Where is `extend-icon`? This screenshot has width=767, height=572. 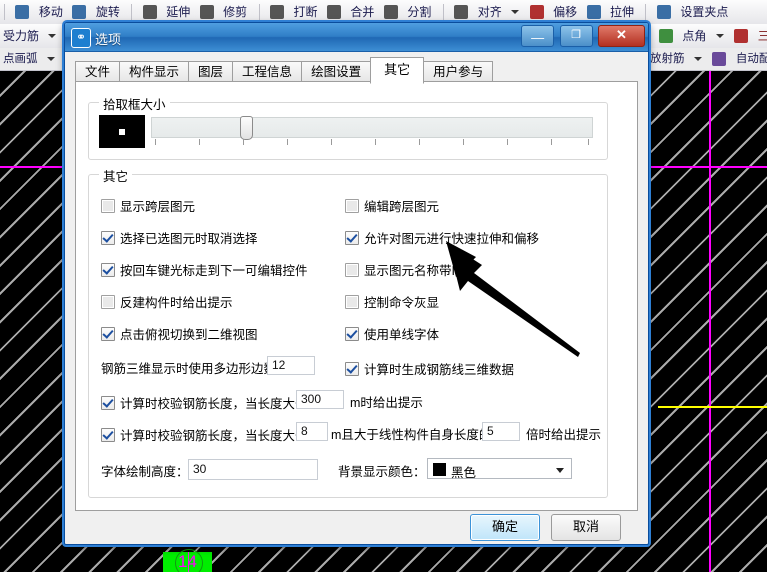 extend-icon is located at coordinates (149, 12).